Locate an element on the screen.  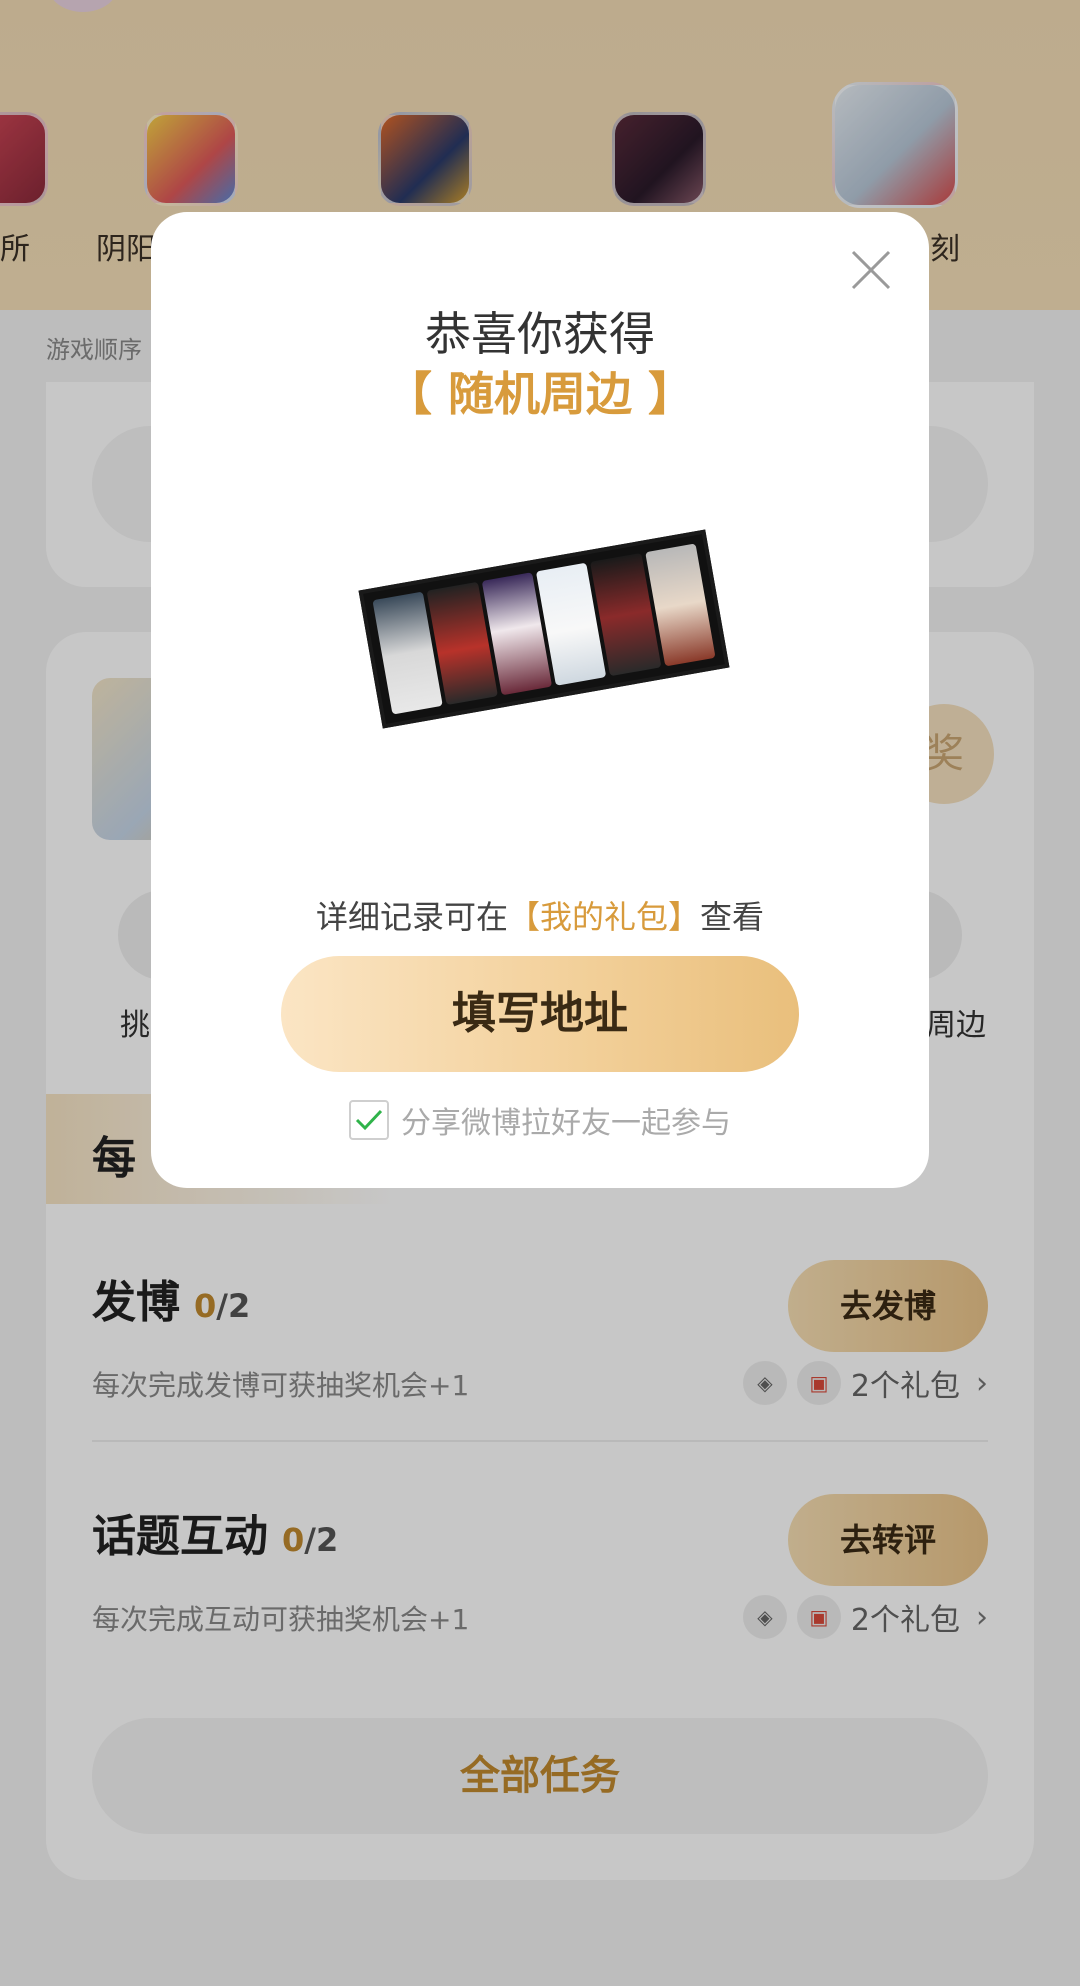
hint-suffix: 查看 is located at coordinates (732, 917).